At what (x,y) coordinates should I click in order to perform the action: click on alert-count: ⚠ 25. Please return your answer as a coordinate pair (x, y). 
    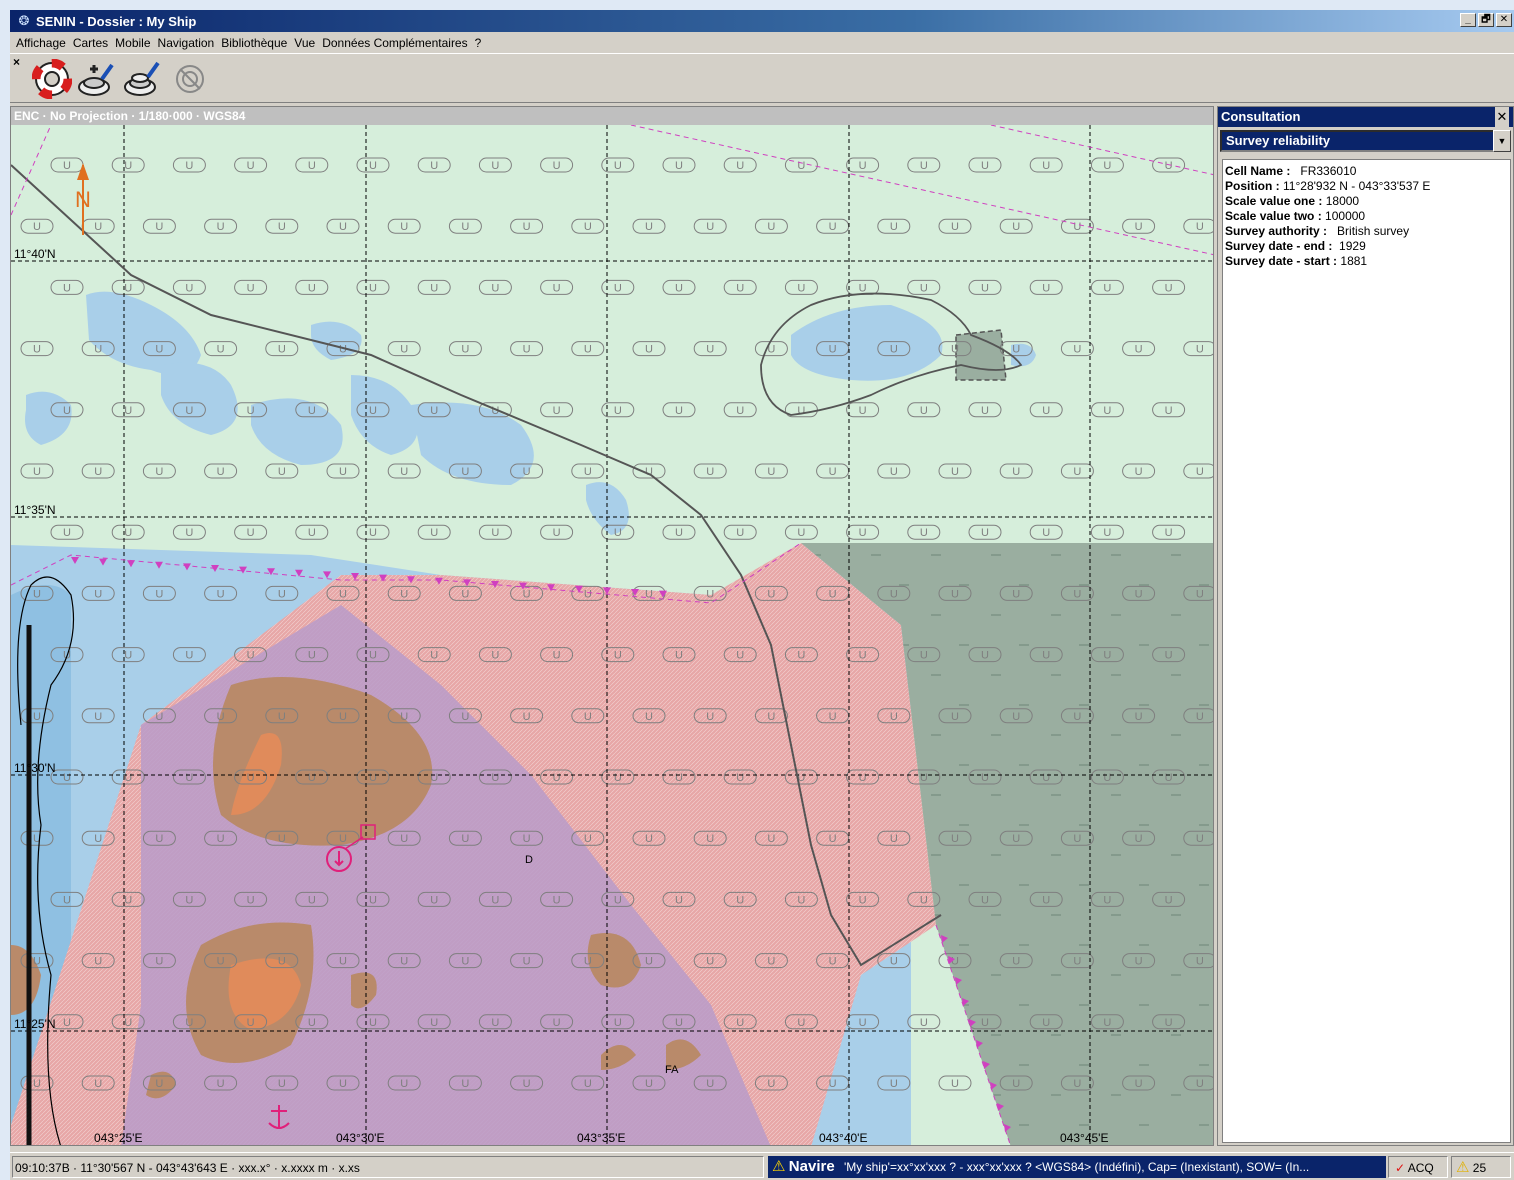
    Looking at the image, I should click on (1481, 1167).